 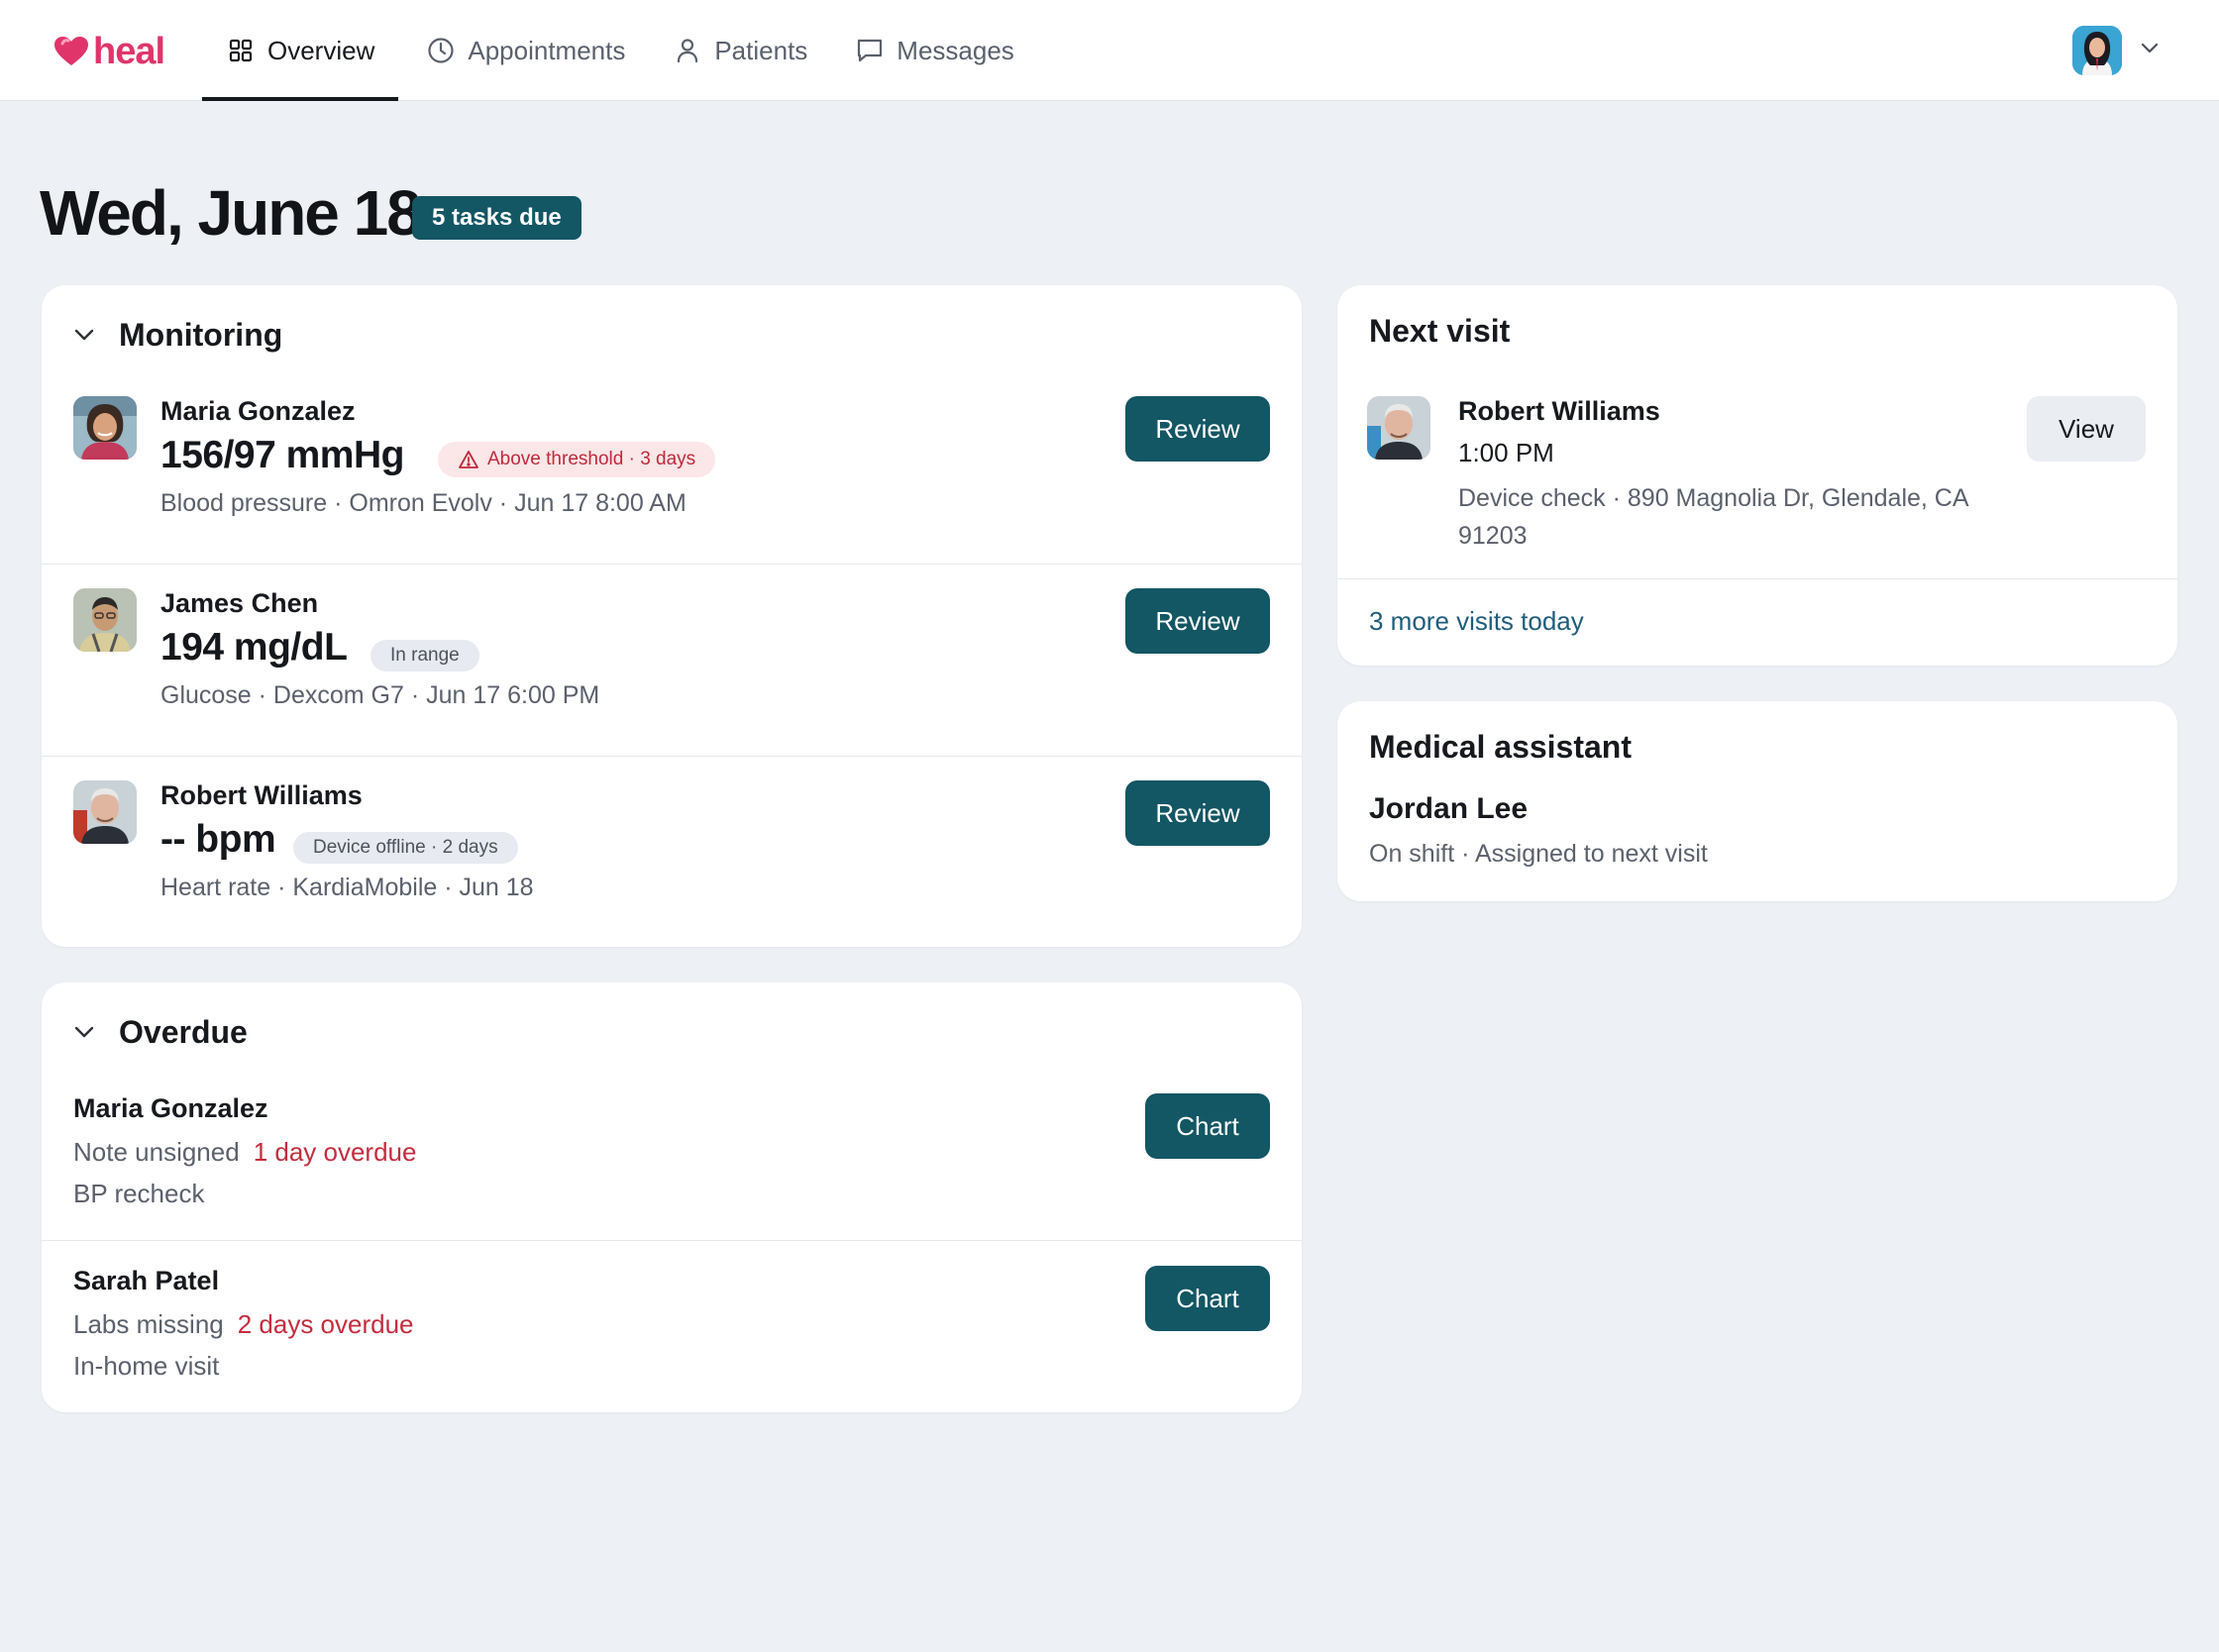 What do you see at coordinates (183, 1031) in the screenshot?
I see `overdue-title: Overdue` at bounding box center [183, 1031].